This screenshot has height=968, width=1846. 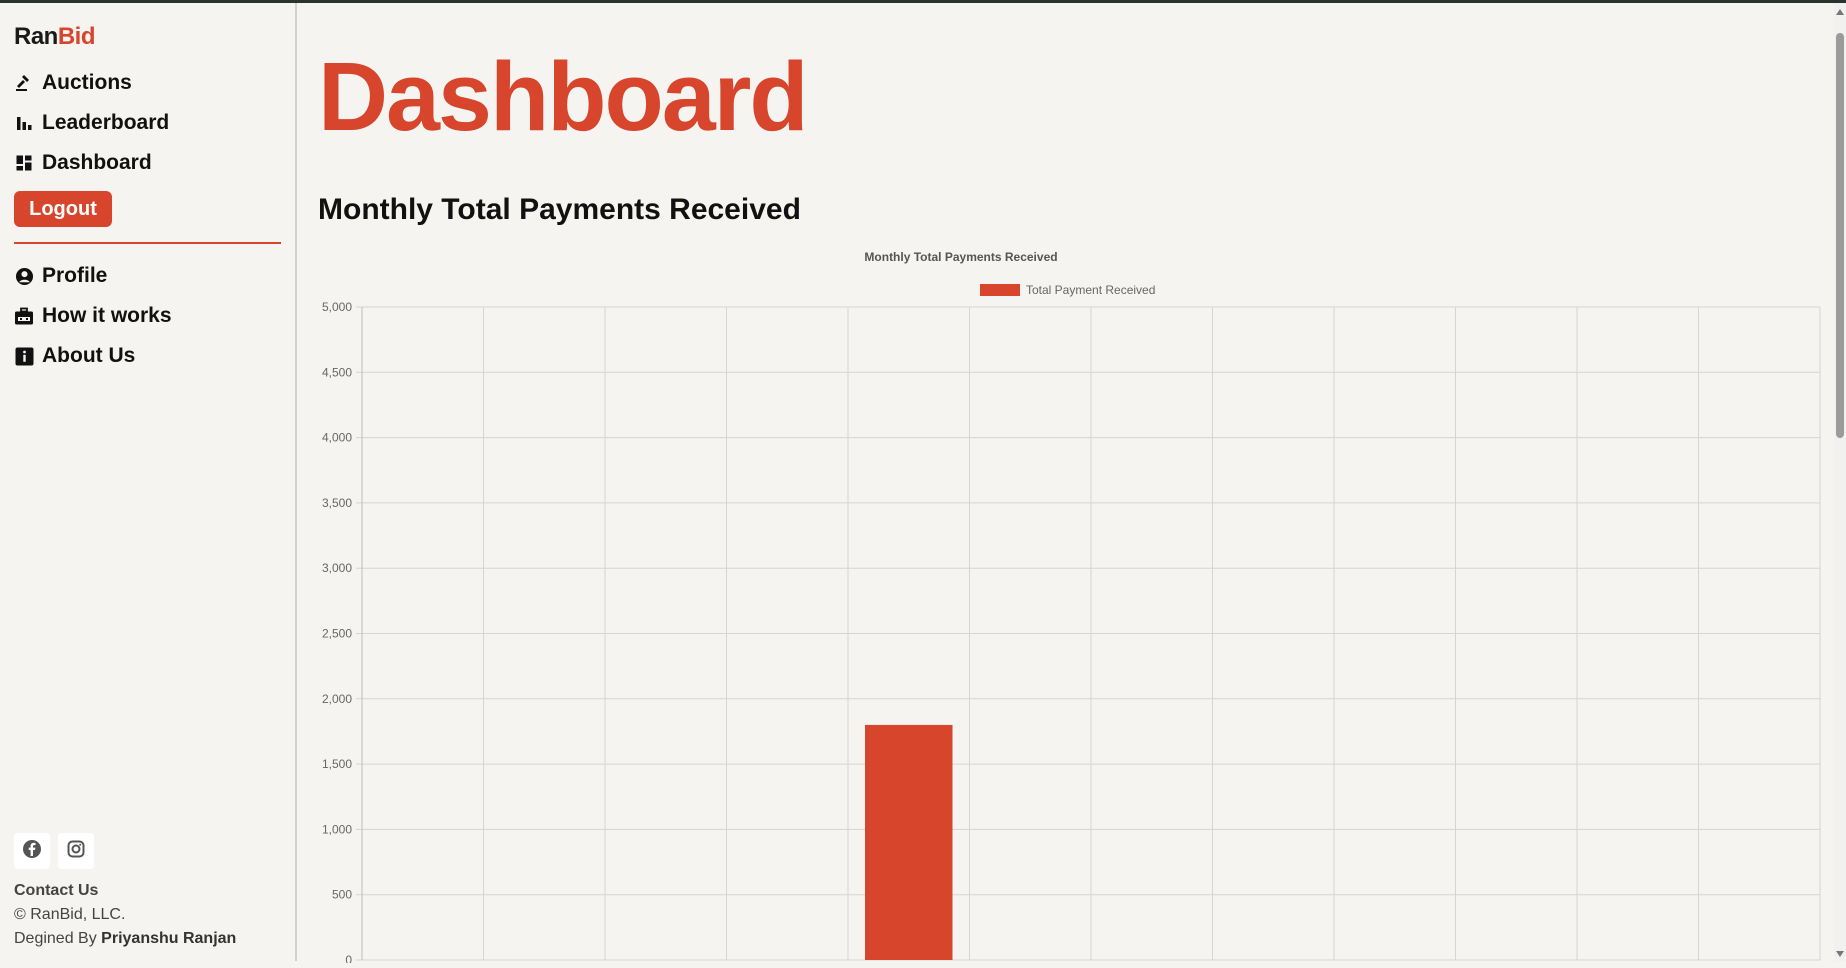 I want to click on instagram-button, so click(x=76, y=851).